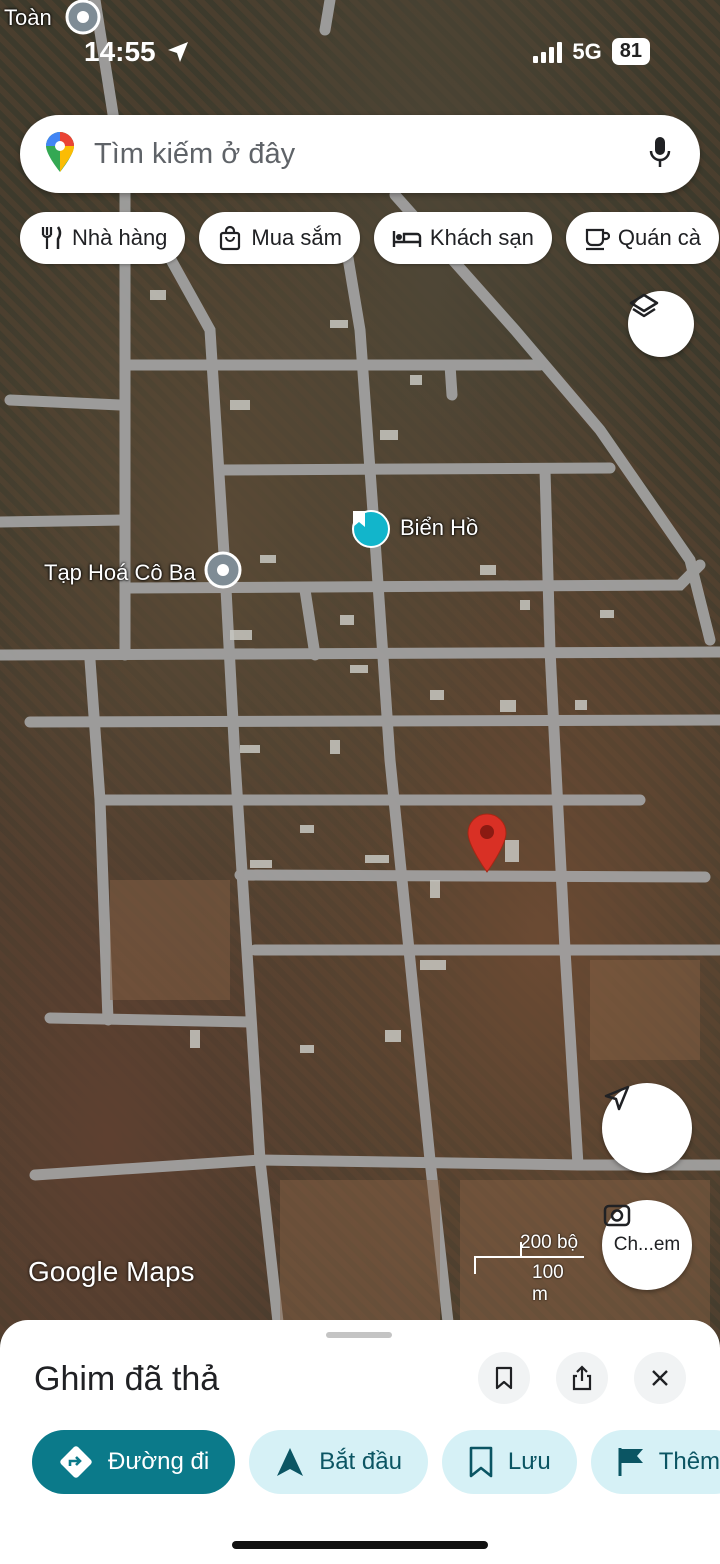  Describe the element at coordinates (689, 1461) in the screenshot. I see `add-label-label: Thêm` at that location.